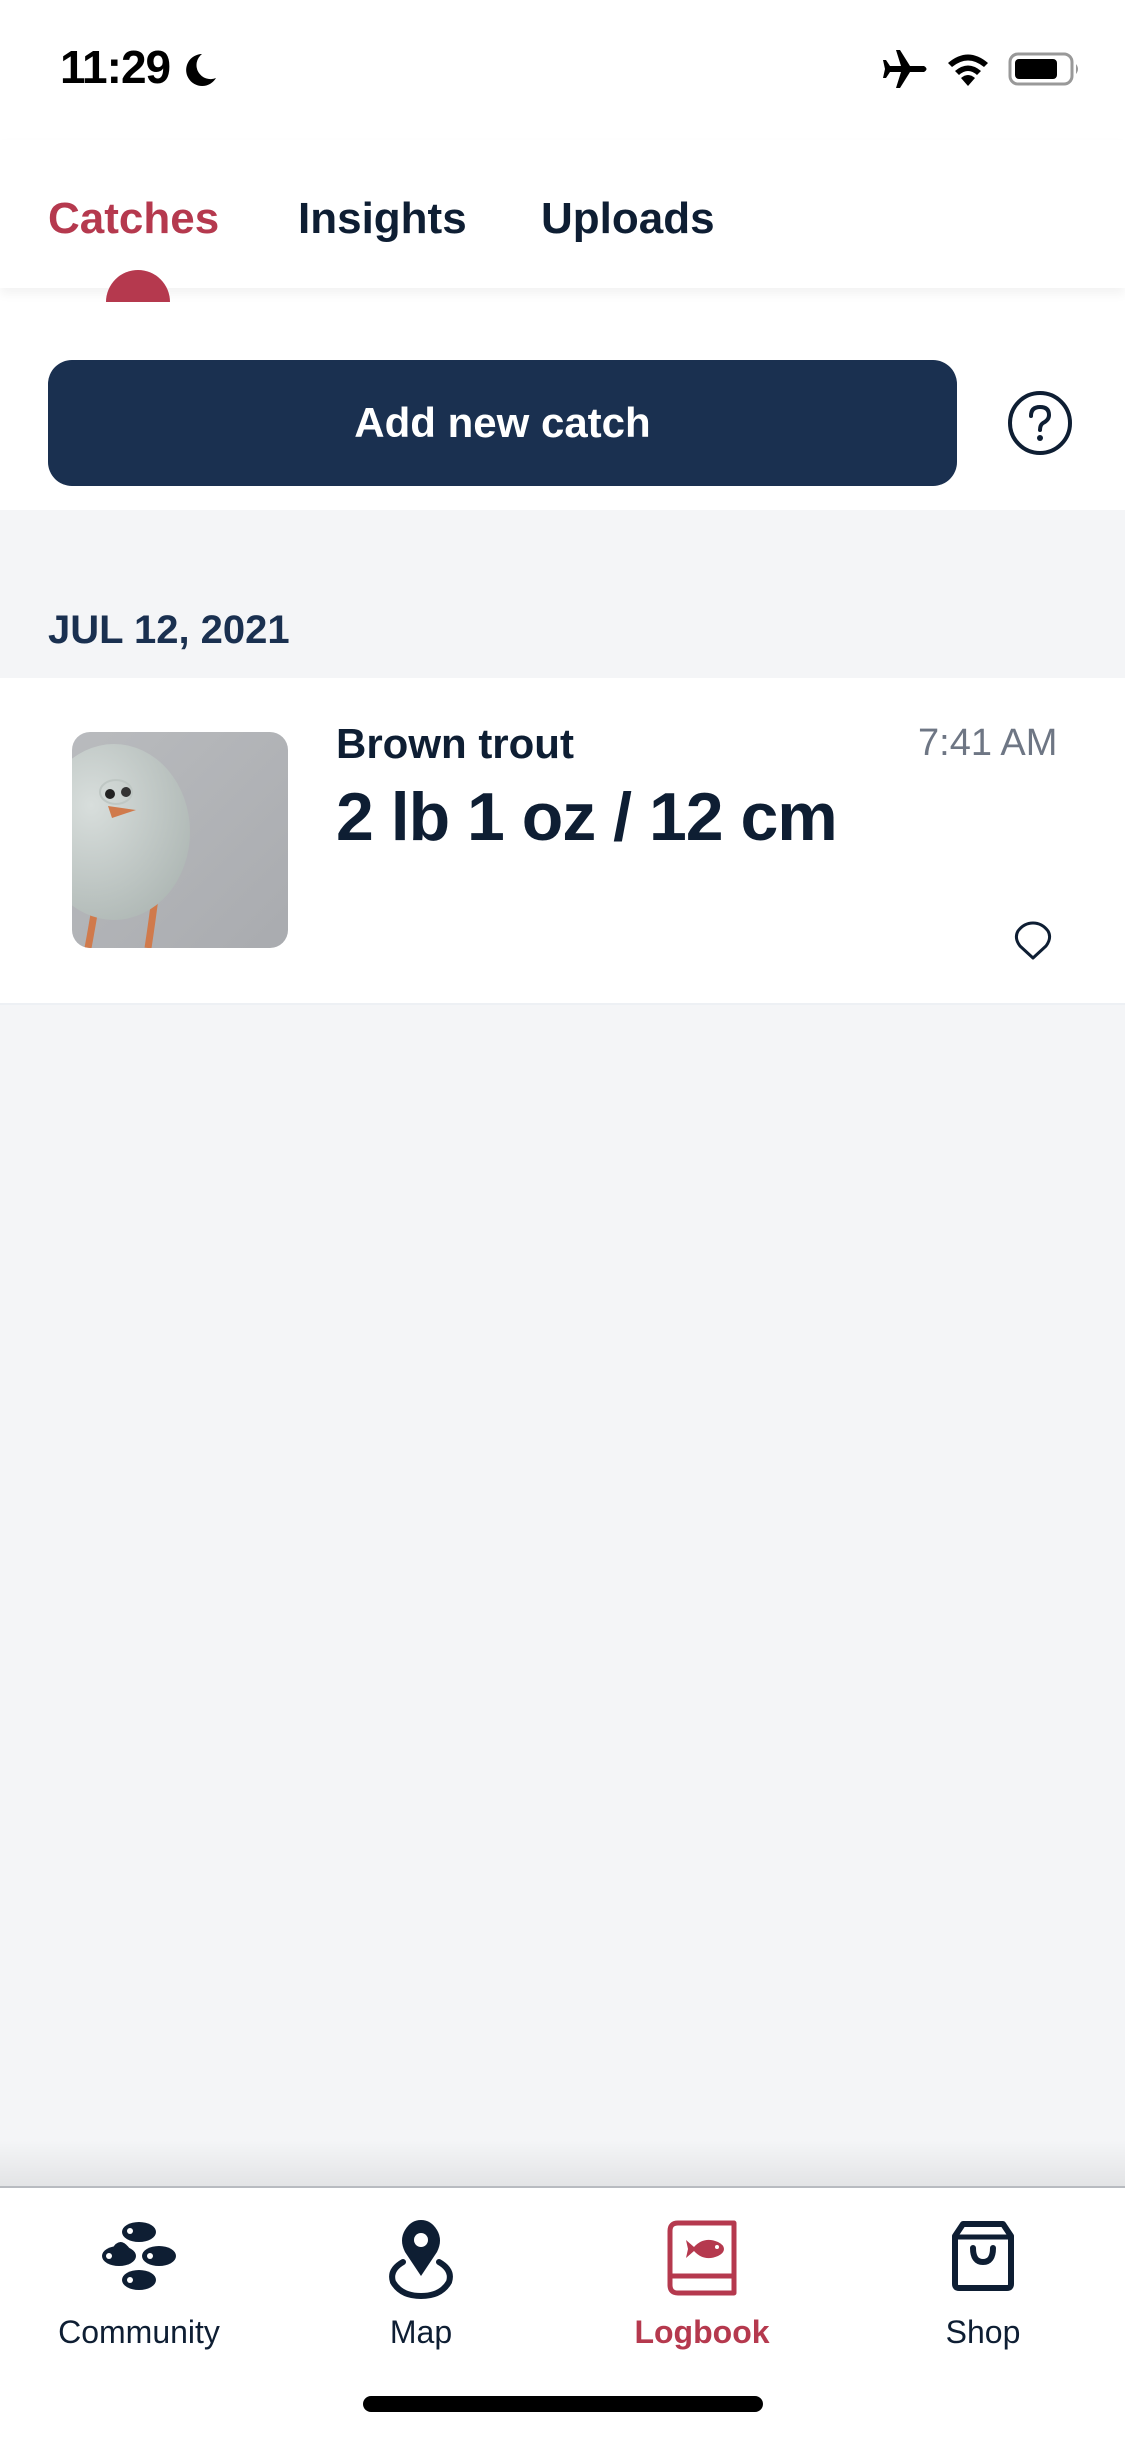  What do you see at coordinates (1043, 69) in the screenshot?
I see `battery-icon` at bounding box center [1043, 69].